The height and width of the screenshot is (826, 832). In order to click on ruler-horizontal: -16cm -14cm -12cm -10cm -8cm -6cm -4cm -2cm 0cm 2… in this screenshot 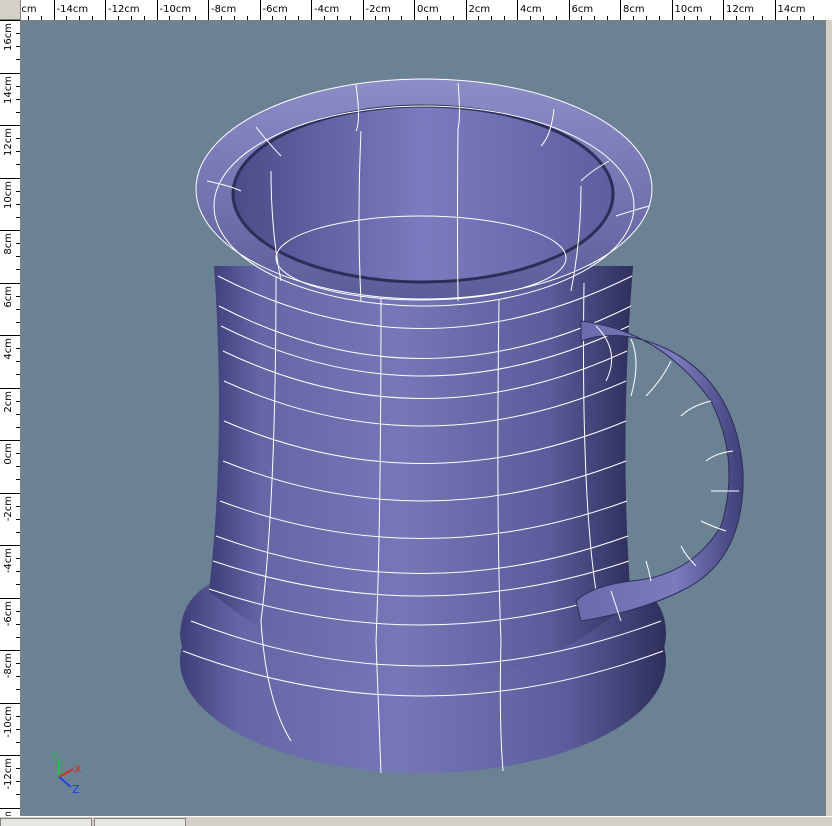, I will do `click(426, 10)`.